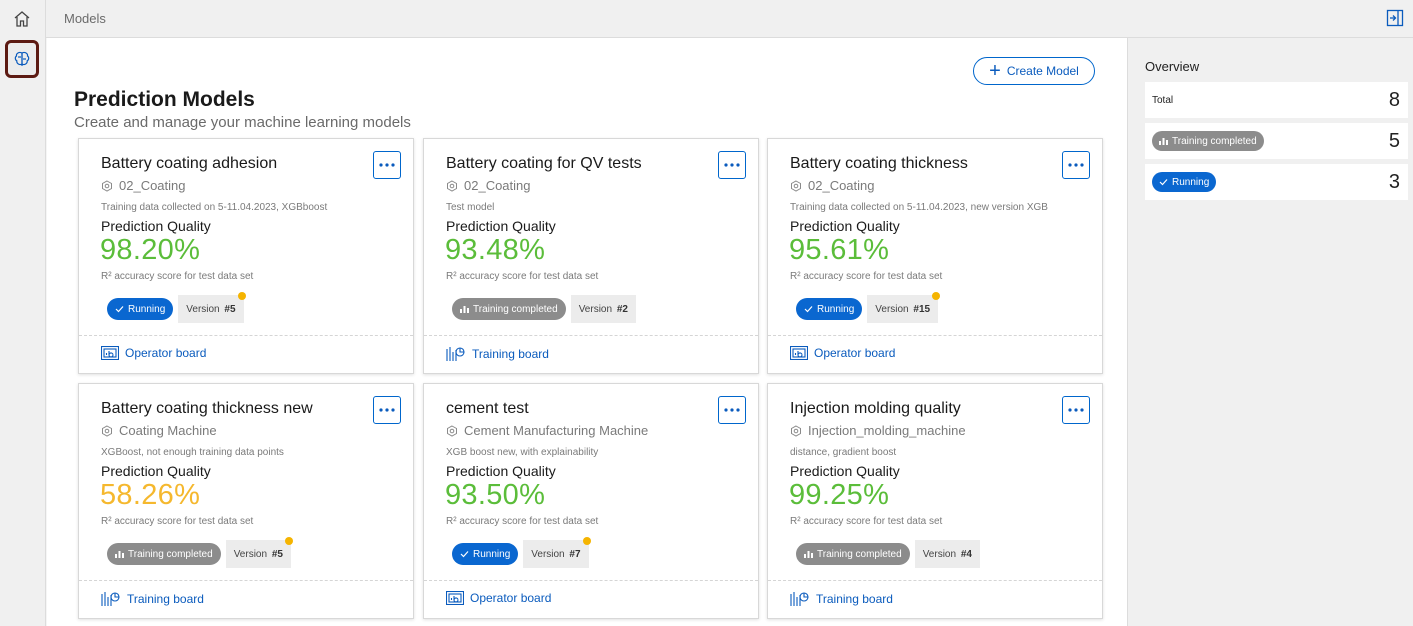 The height and width of the screenshot is (626, 1413). I want to click on overview-total-row: Total 8, so click(1276, 100).